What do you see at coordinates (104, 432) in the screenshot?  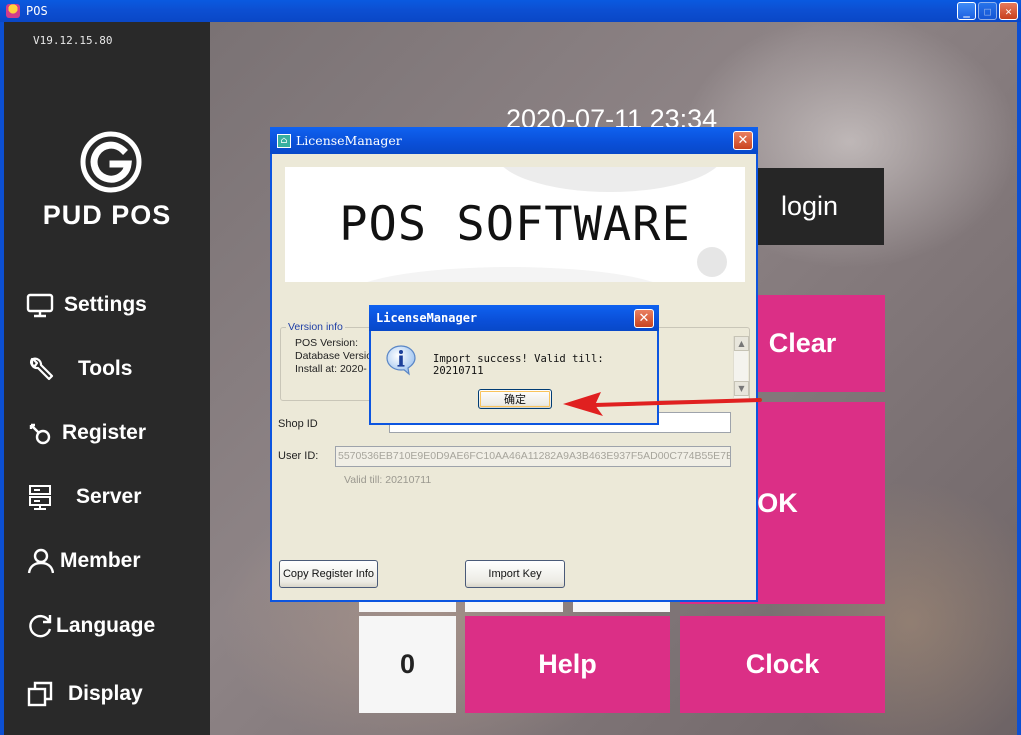 I see `sidebar-item-label: Register` at bounding box center [104, 432].